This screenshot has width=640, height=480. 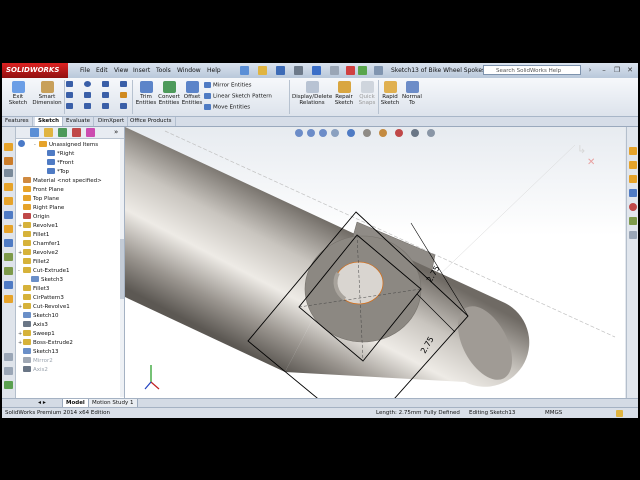 I want to click on property-manager-tab-icon, so click(x=48, y=132).